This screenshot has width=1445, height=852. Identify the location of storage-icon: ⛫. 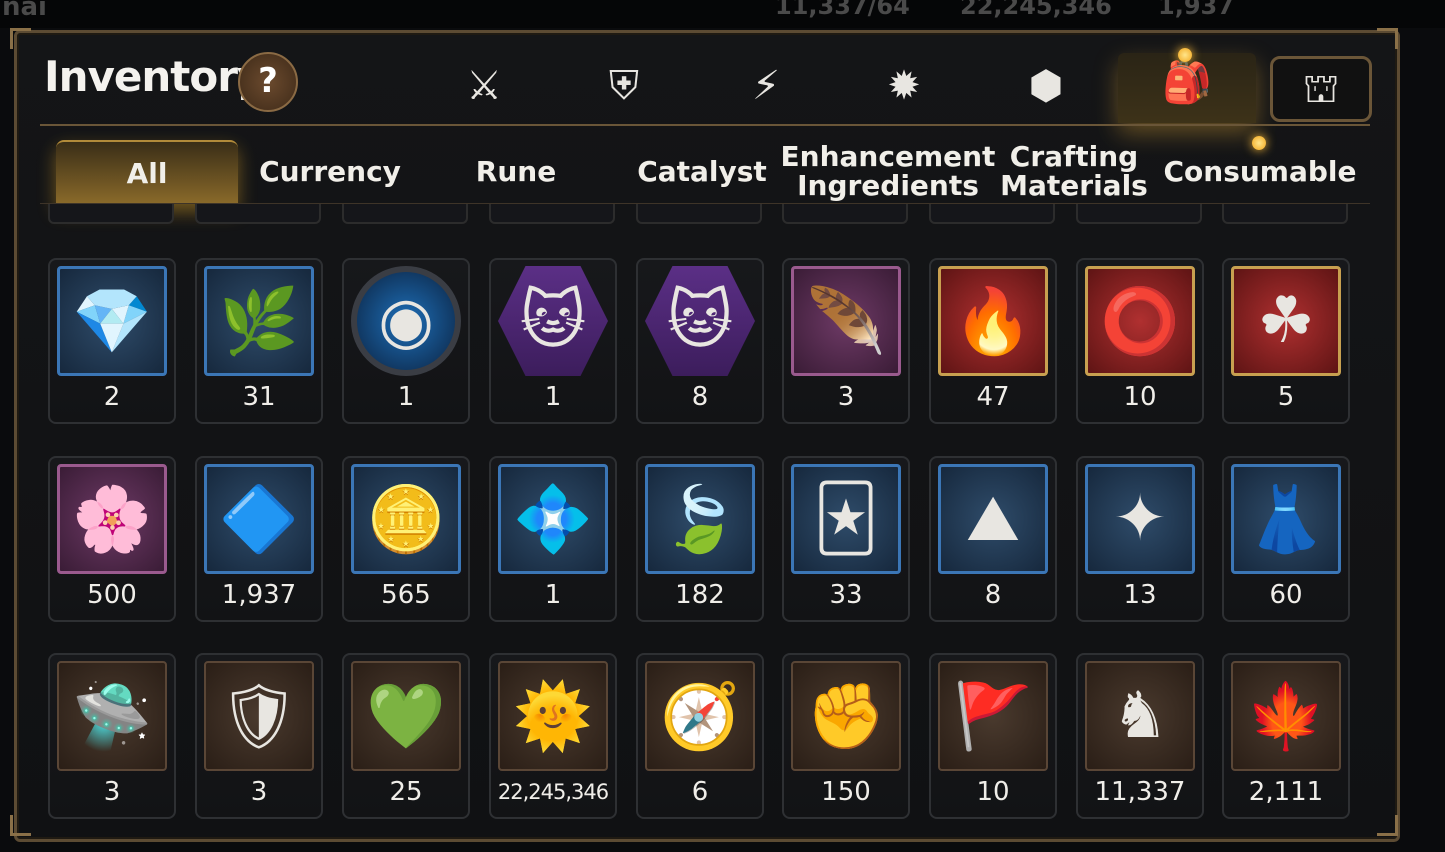
(1321, 89).